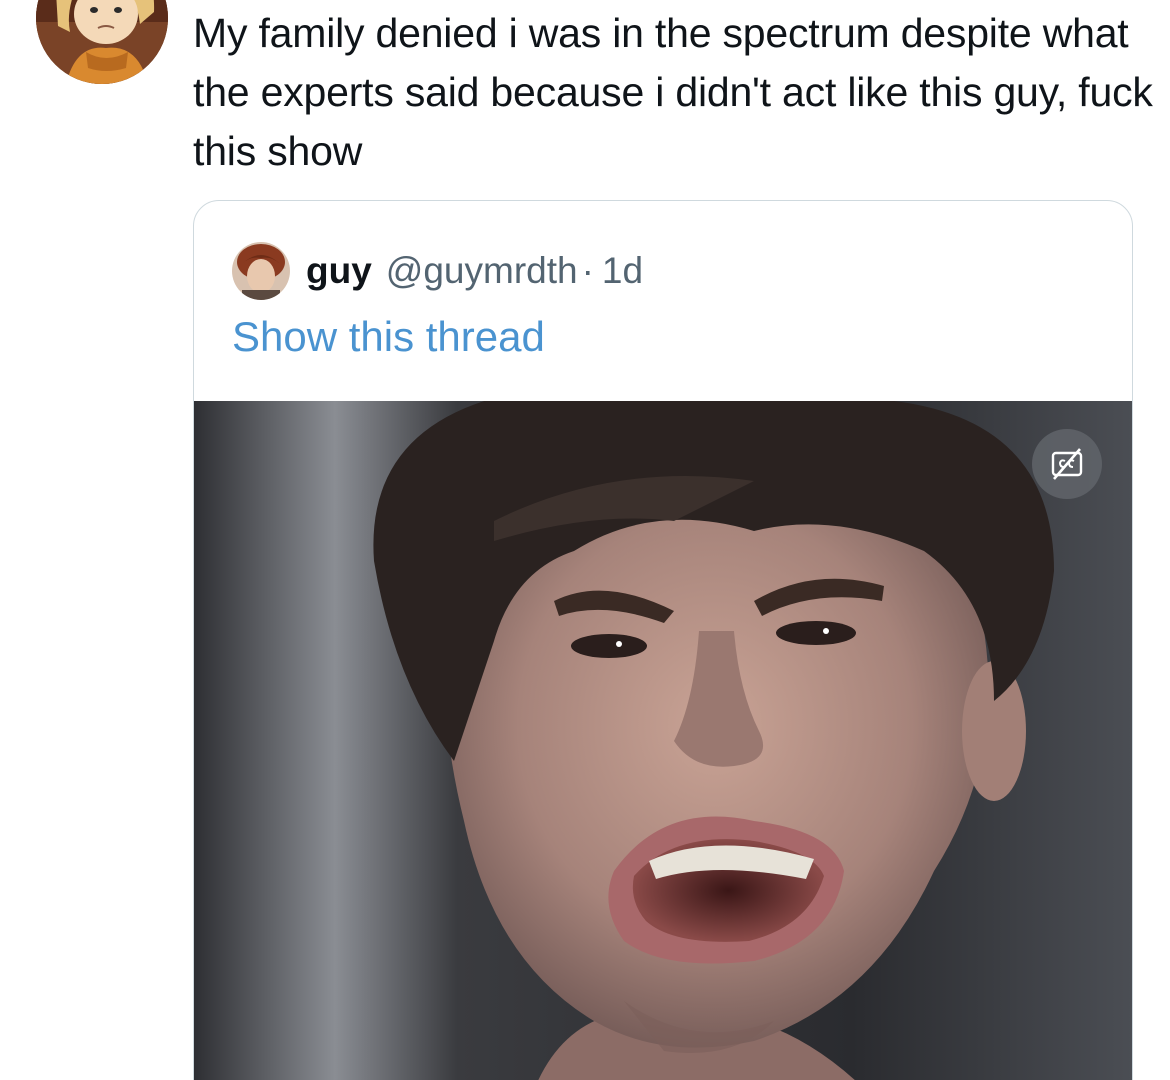  I want to click on captions-off-icon, so click(1067, 464).